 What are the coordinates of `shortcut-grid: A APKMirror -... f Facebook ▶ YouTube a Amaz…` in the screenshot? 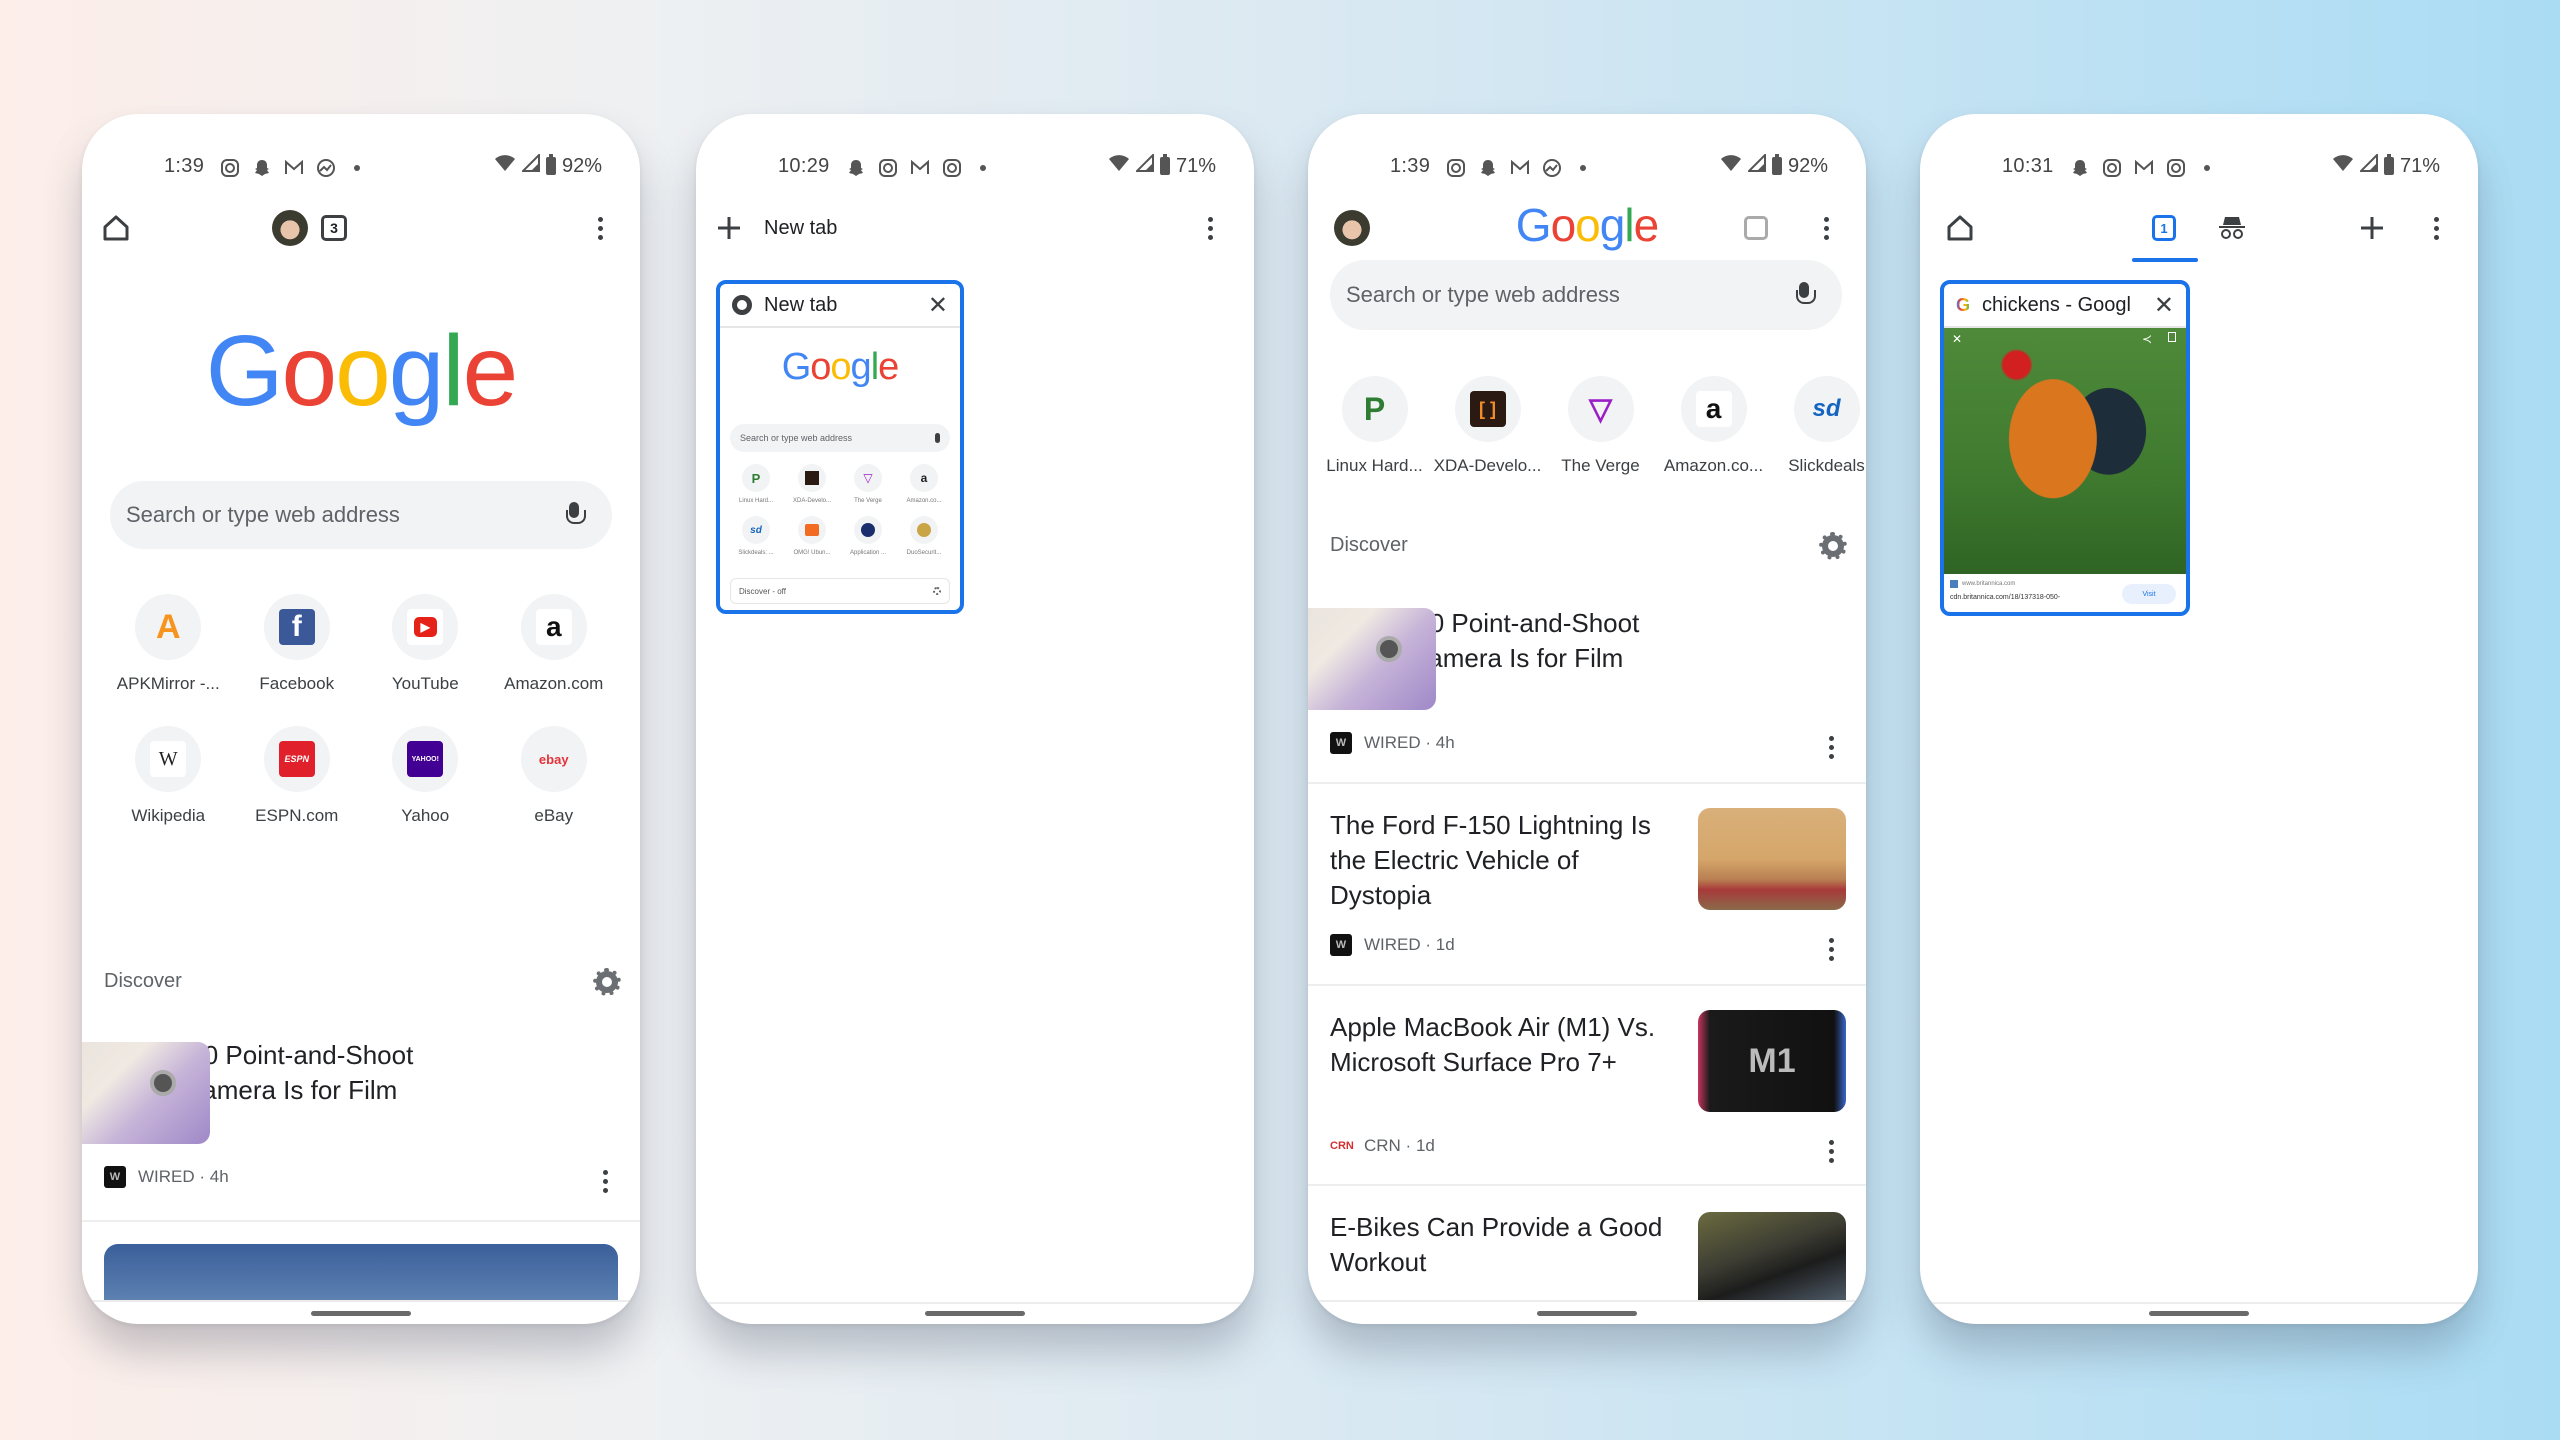 It's located at (361, 710).